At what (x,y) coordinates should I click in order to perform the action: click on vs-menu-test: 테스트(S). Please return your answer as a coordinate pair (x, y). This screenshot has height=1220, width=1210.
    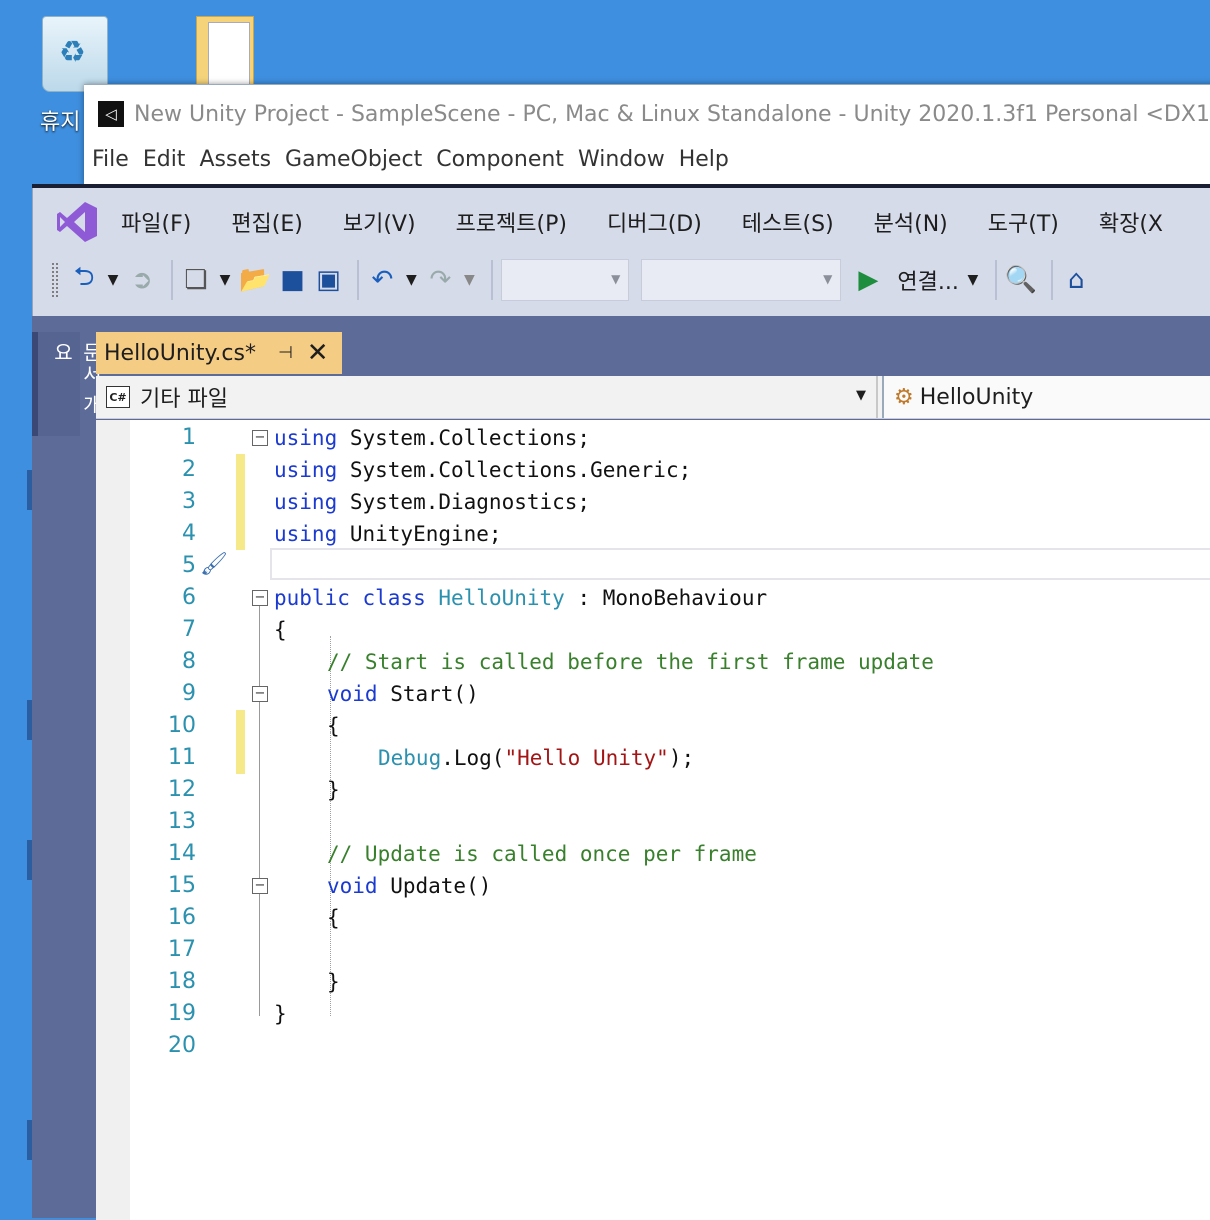
    Looking at the image, I should click on (788, 222).